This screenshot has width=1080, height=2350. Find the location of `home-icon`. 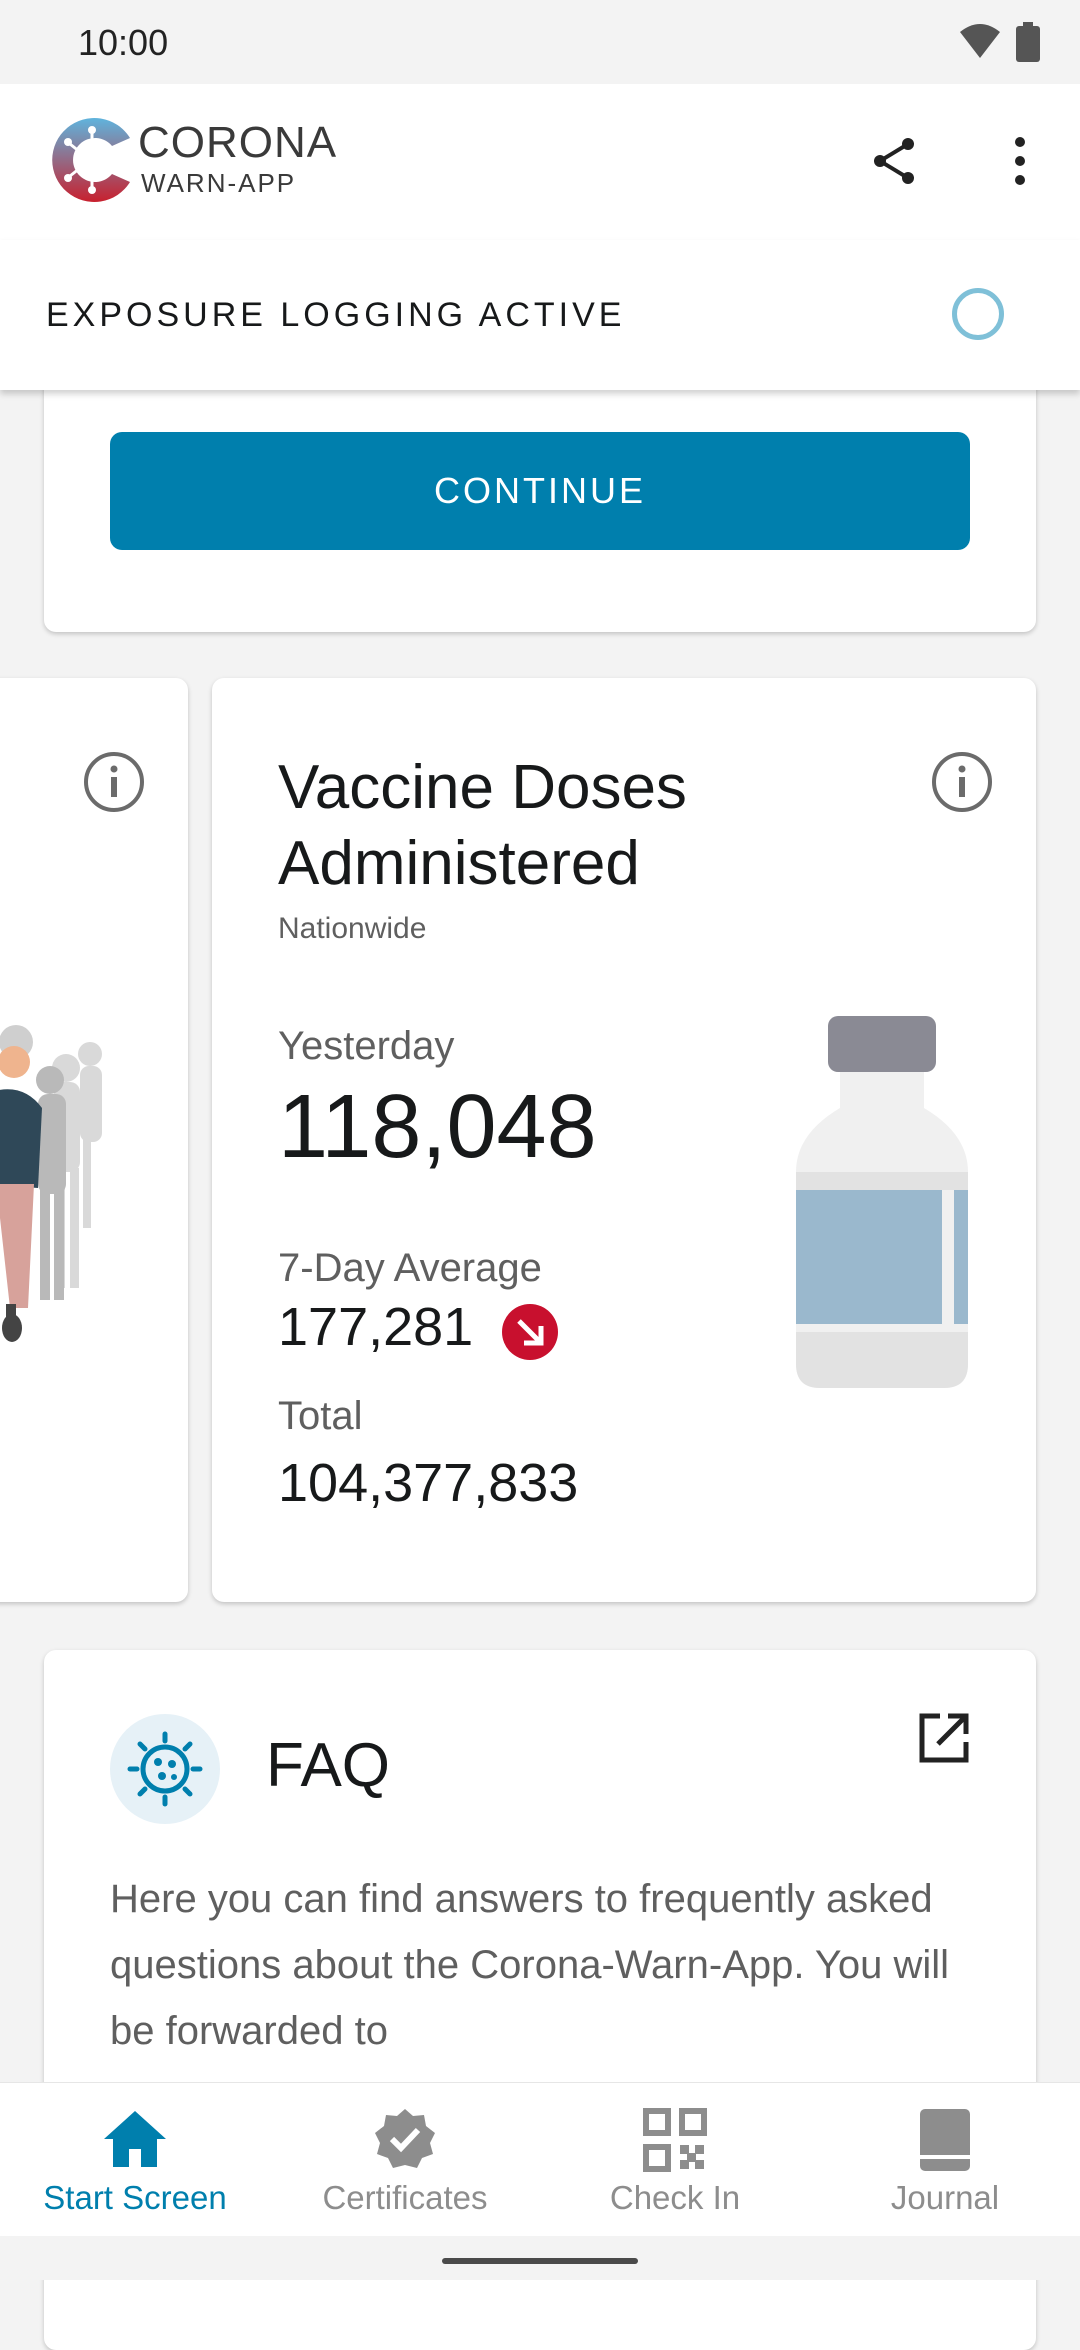

home-icon is located at coordinates (135, 2139).